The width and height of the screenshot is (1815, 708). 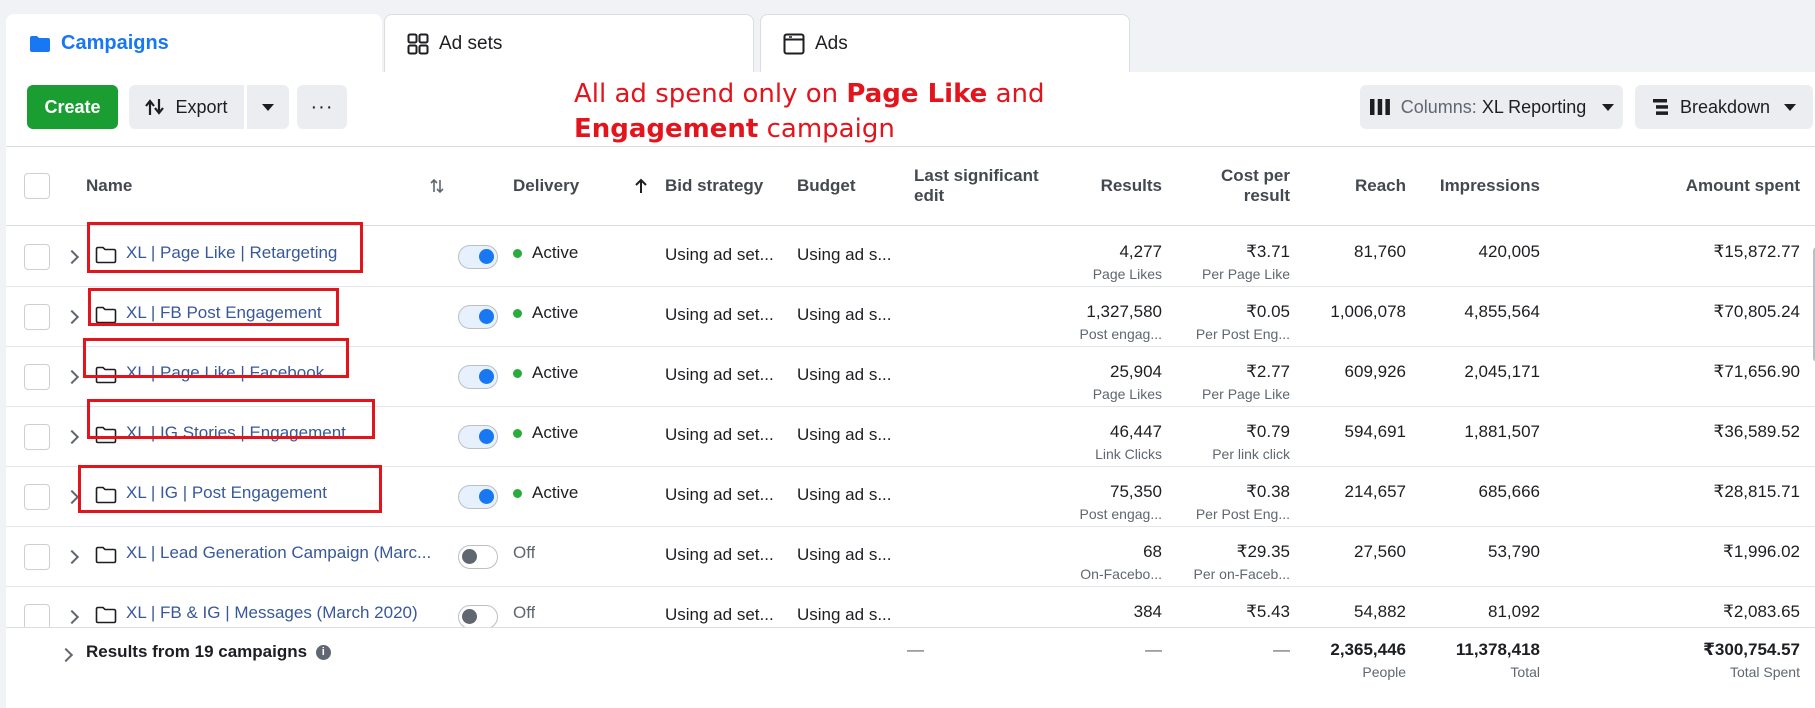 What do you see at coordinates (568, 186) in the screenshot?
I see `column-header-delivery: Delivery` at bounding box center [568, 186].